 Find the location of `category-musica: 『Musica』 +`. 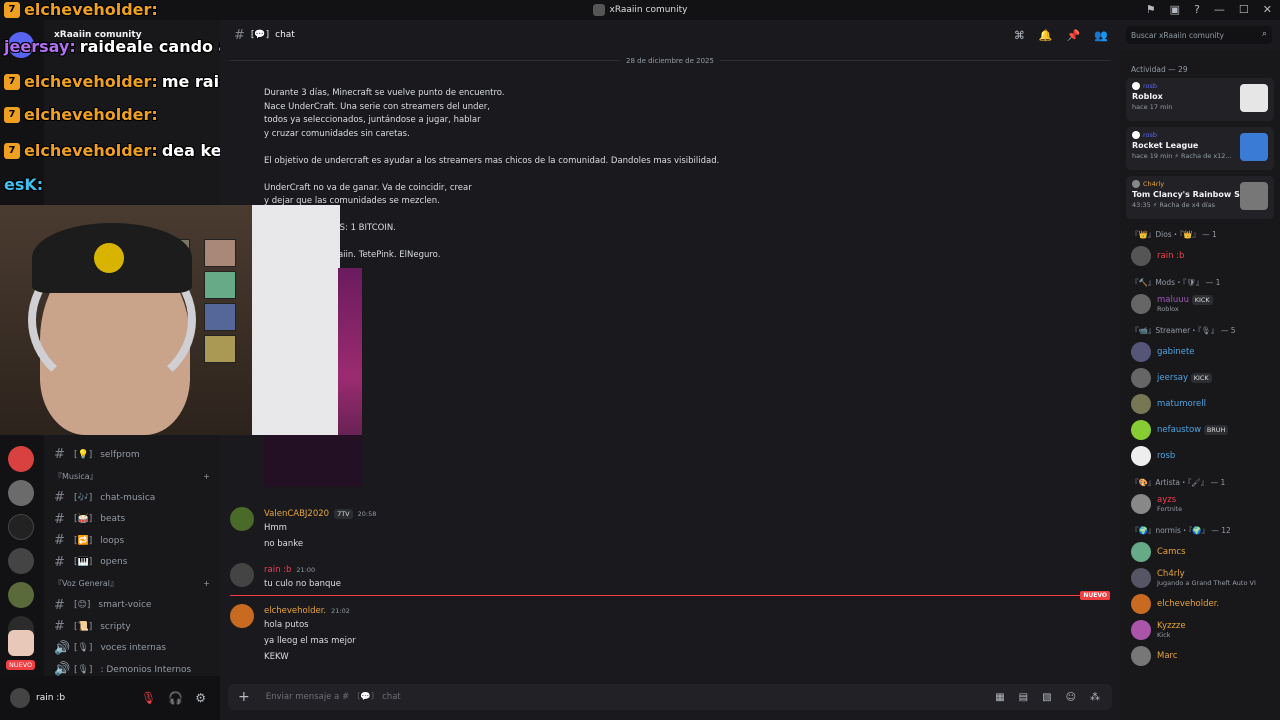

category-musica: 『Musica』 + is located at coordinates (132, 477).